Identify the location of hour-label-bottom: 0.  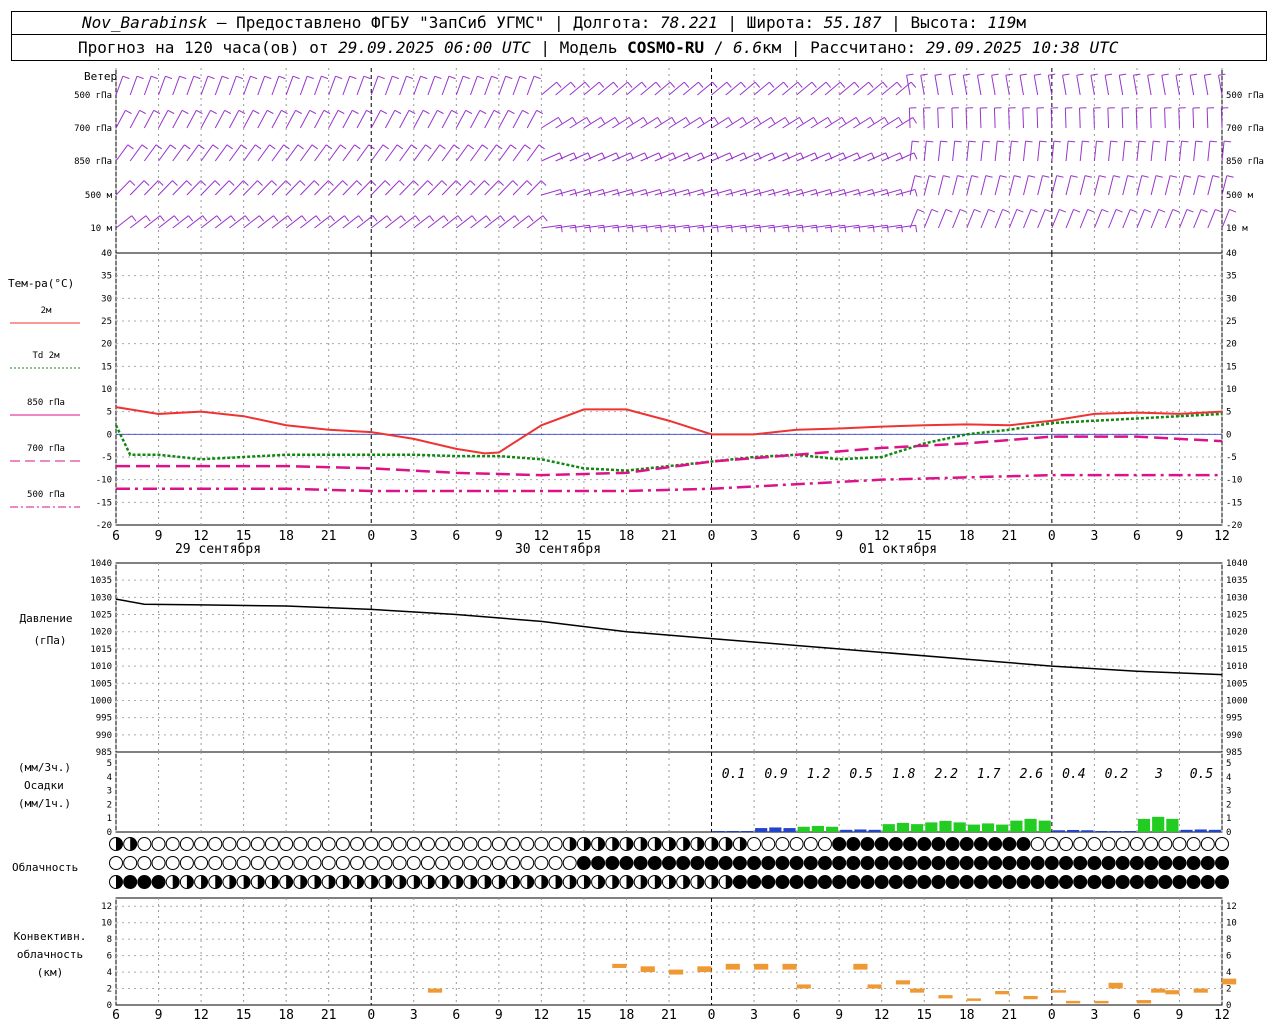
(712, 1015).